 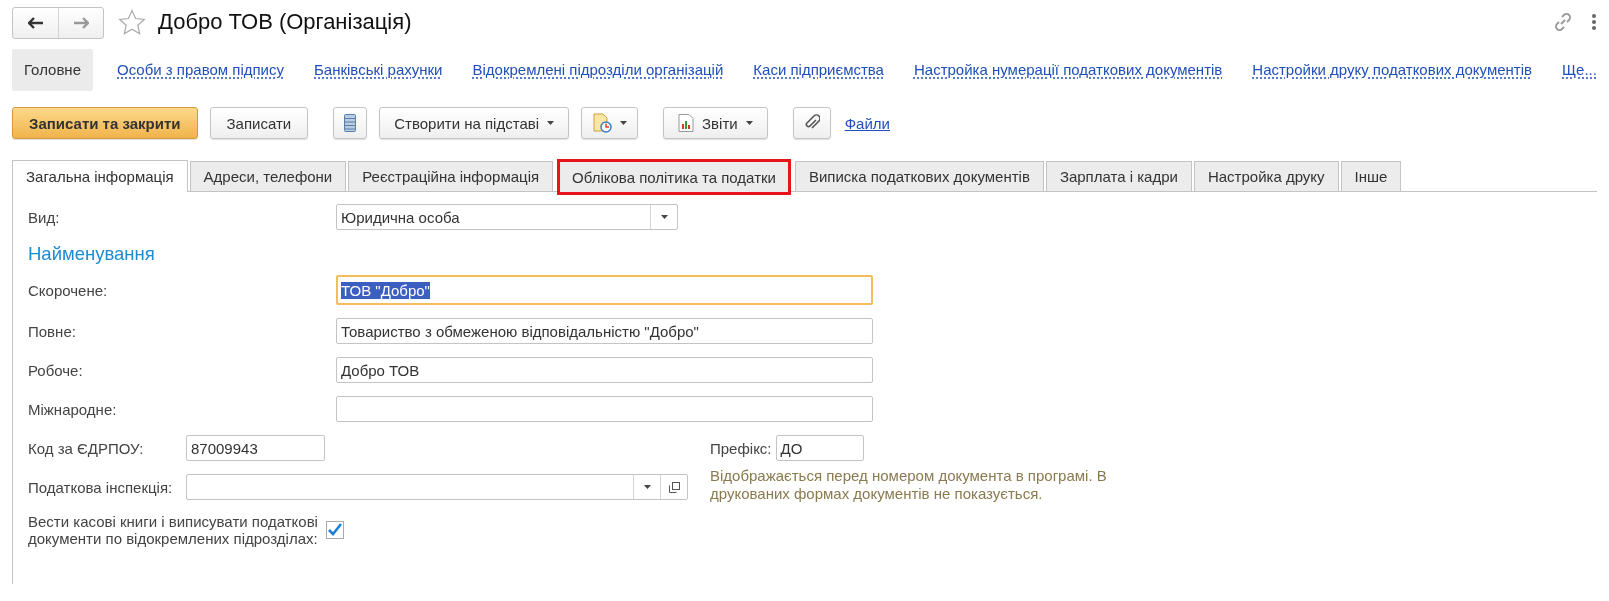 What do you see at coordinates (715, 123) in the screenshot?
I see `reports-button: Звіти` at bounding box center [715, 123].